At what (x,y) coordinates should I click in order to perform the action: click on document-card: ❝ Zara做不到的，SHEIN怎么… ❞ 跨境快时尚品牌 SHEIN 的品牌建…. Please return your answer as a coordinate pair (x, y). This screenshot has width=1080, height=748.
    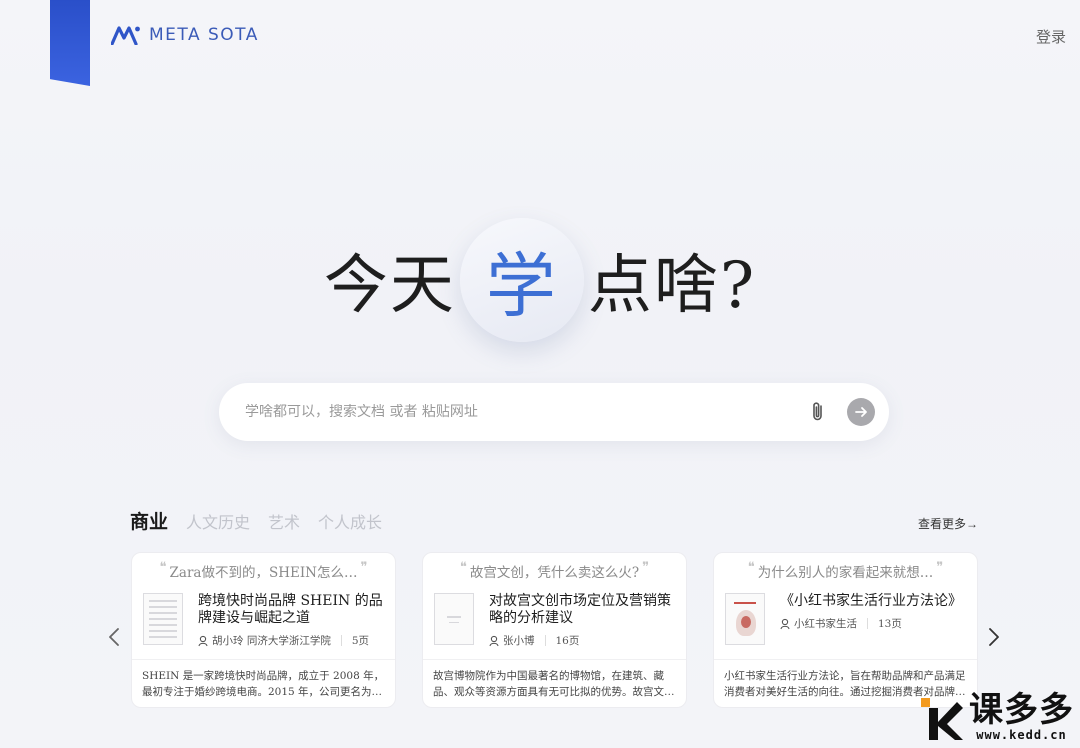
    Looking at the image, I should click on (263, 630).